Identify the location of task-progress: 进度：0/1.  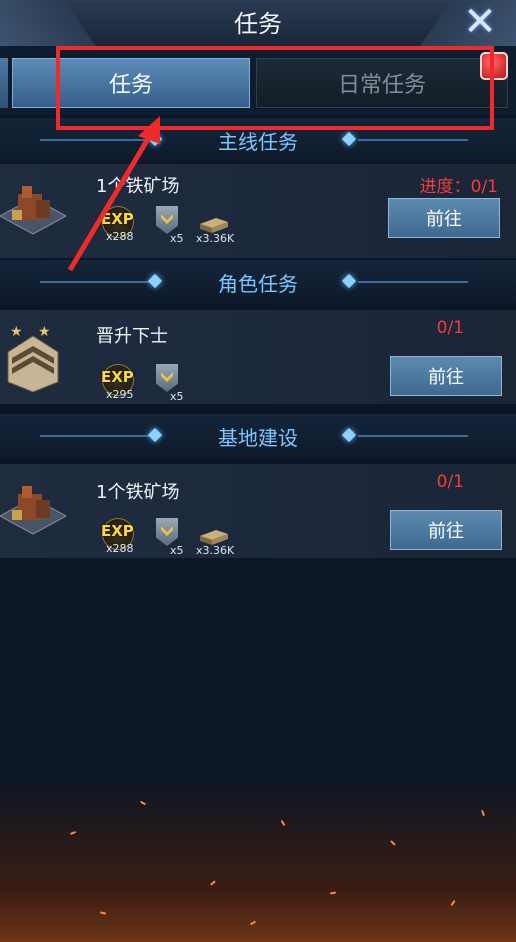
(458, 187).